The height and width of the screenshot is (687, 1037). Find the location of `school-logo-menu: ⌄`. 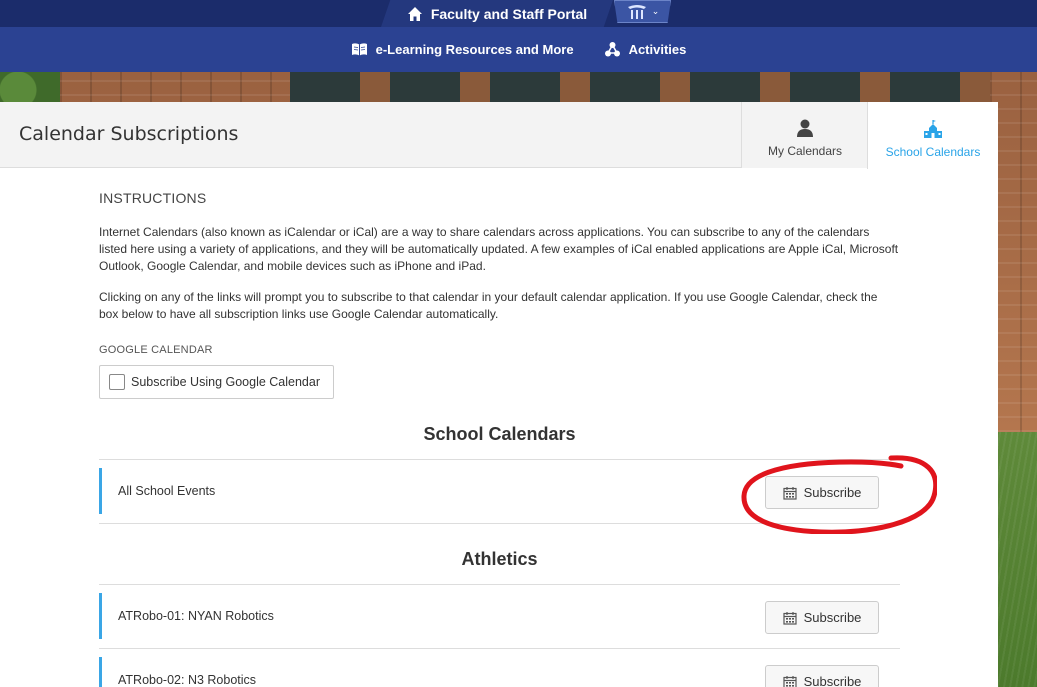

school-logo-menu: ⌄ is located at coordinates (642, 11).